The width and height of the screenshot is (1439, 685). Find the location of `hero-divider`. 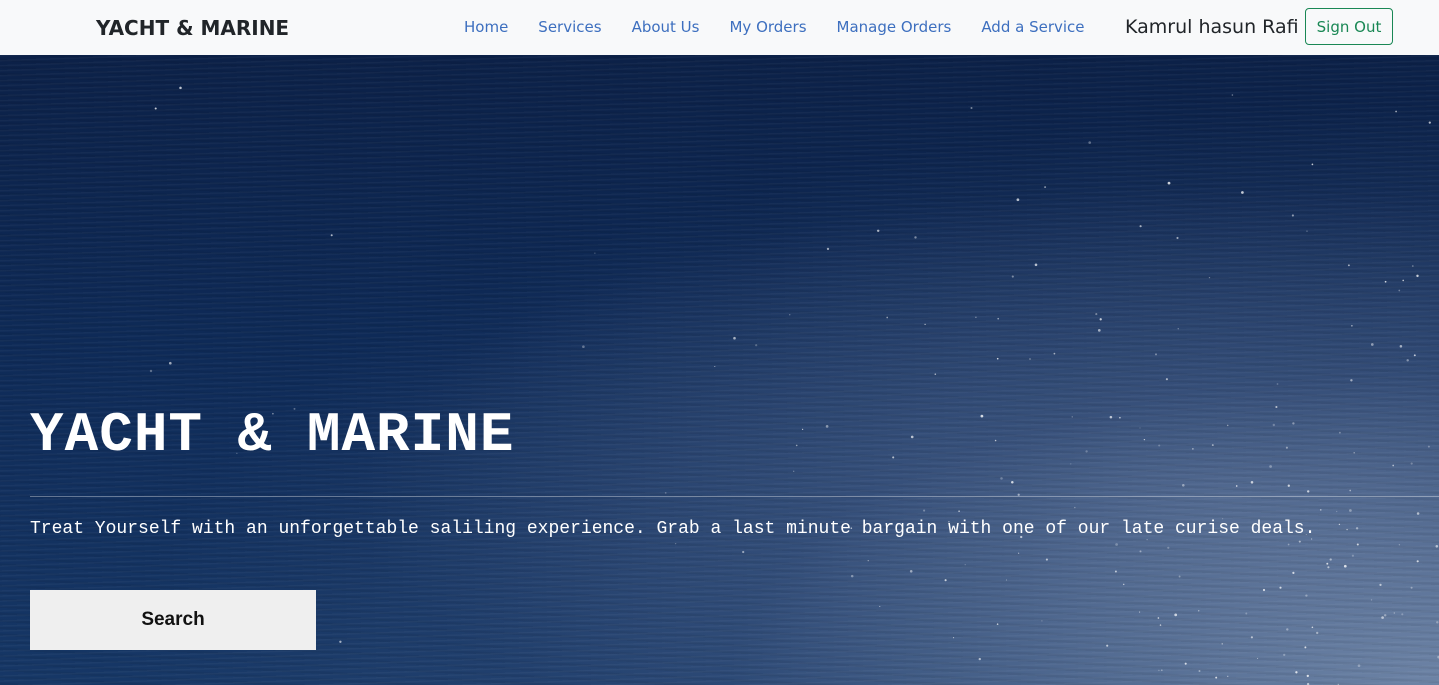

hero-divider is located at coordinates (734, 496).